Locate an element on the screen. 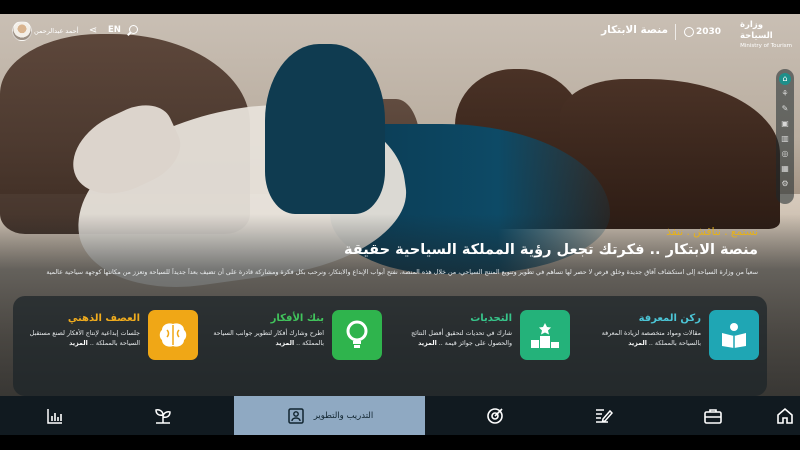 The height and width of the screenshot is (450, 800). search-icon is located at coordinates (133, 31).